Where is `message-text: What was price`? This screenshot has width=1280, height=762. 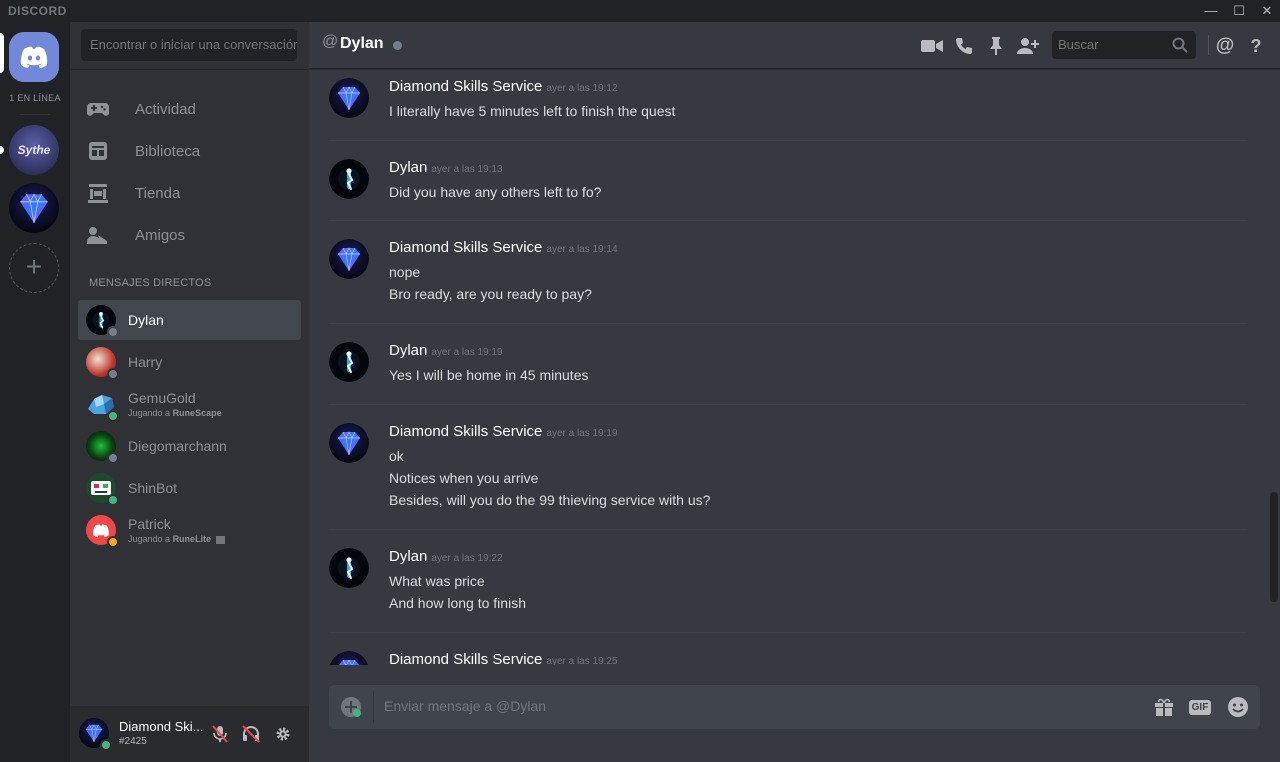 message-text: What was price is located at coordinates (437, 581).